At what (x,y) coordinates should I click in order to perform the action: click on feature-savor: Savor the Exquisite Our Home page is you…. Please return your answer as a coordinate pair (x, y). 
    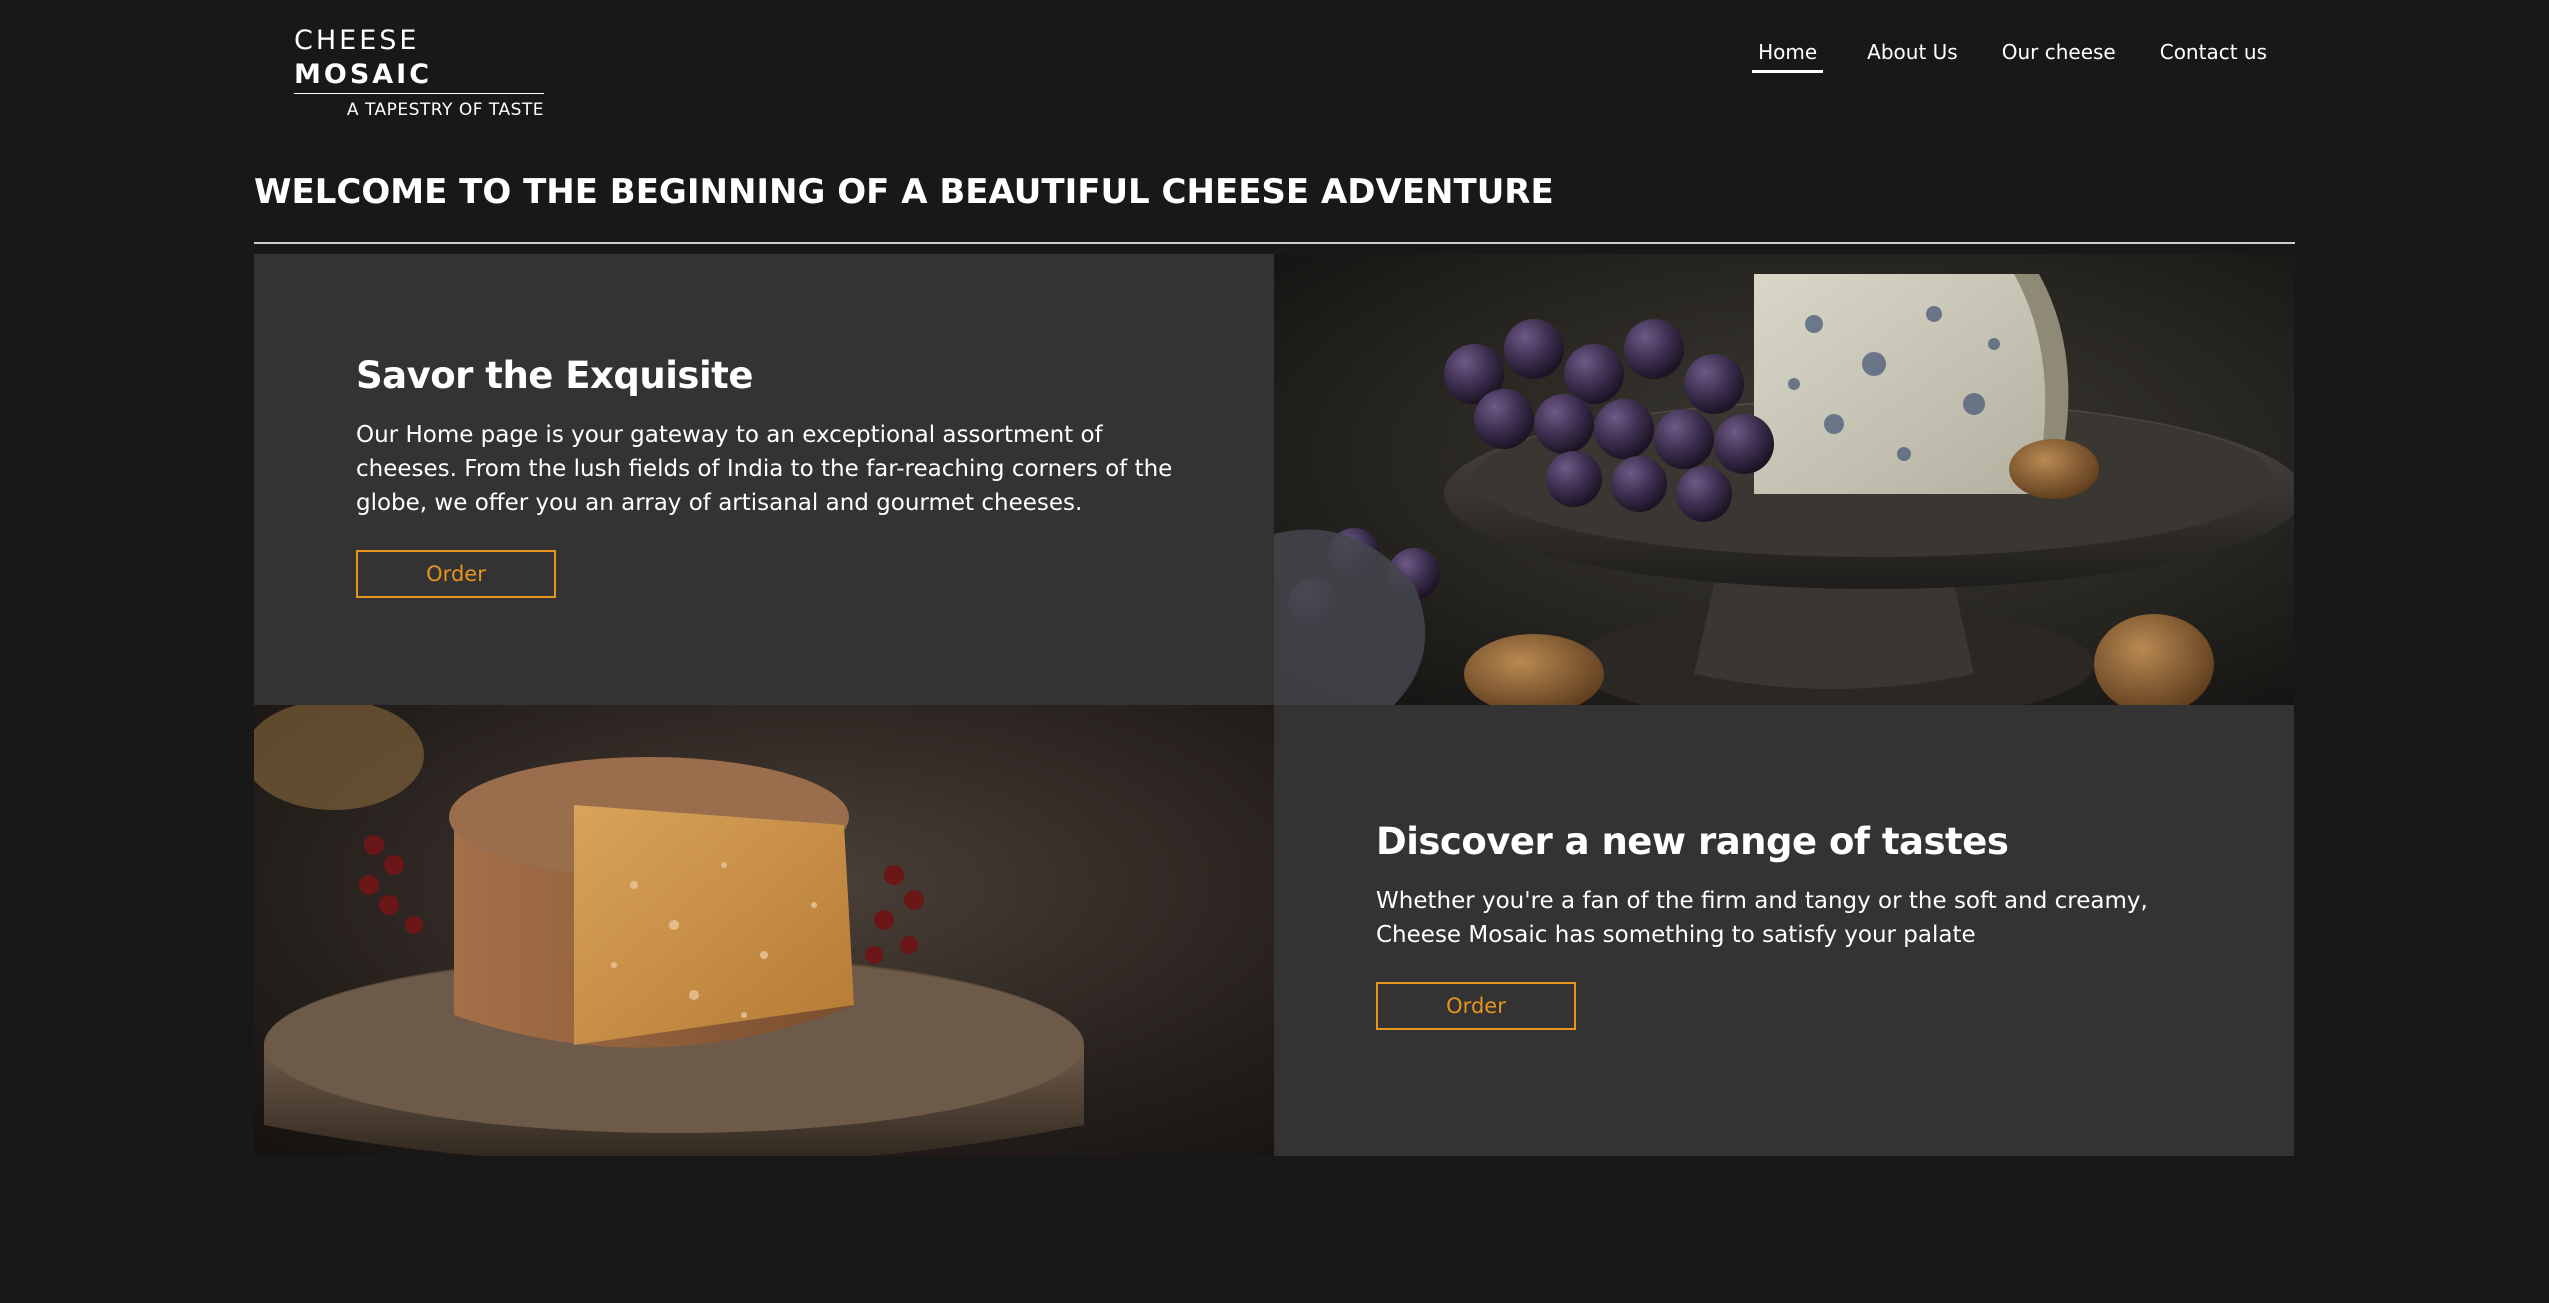
    Looking at the image, I should click on (764, 479).